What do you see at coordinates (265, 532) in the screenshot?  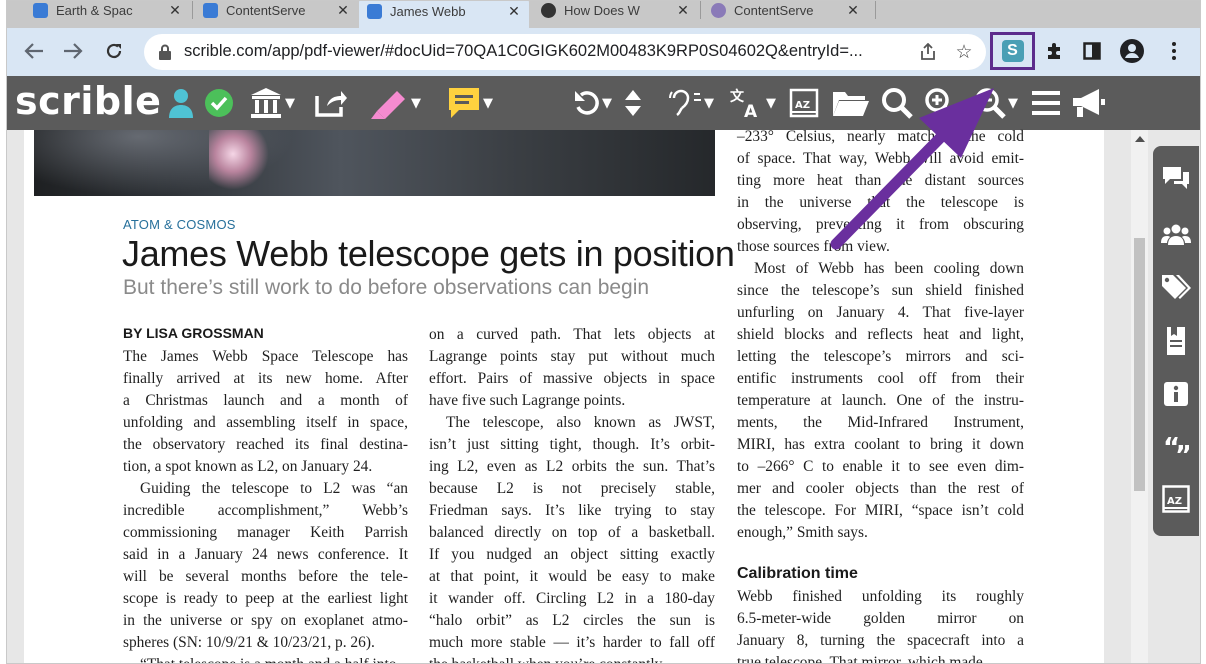 I see `article-line: commissioning manager Keith Parrish` at bounding box center [265, 532].